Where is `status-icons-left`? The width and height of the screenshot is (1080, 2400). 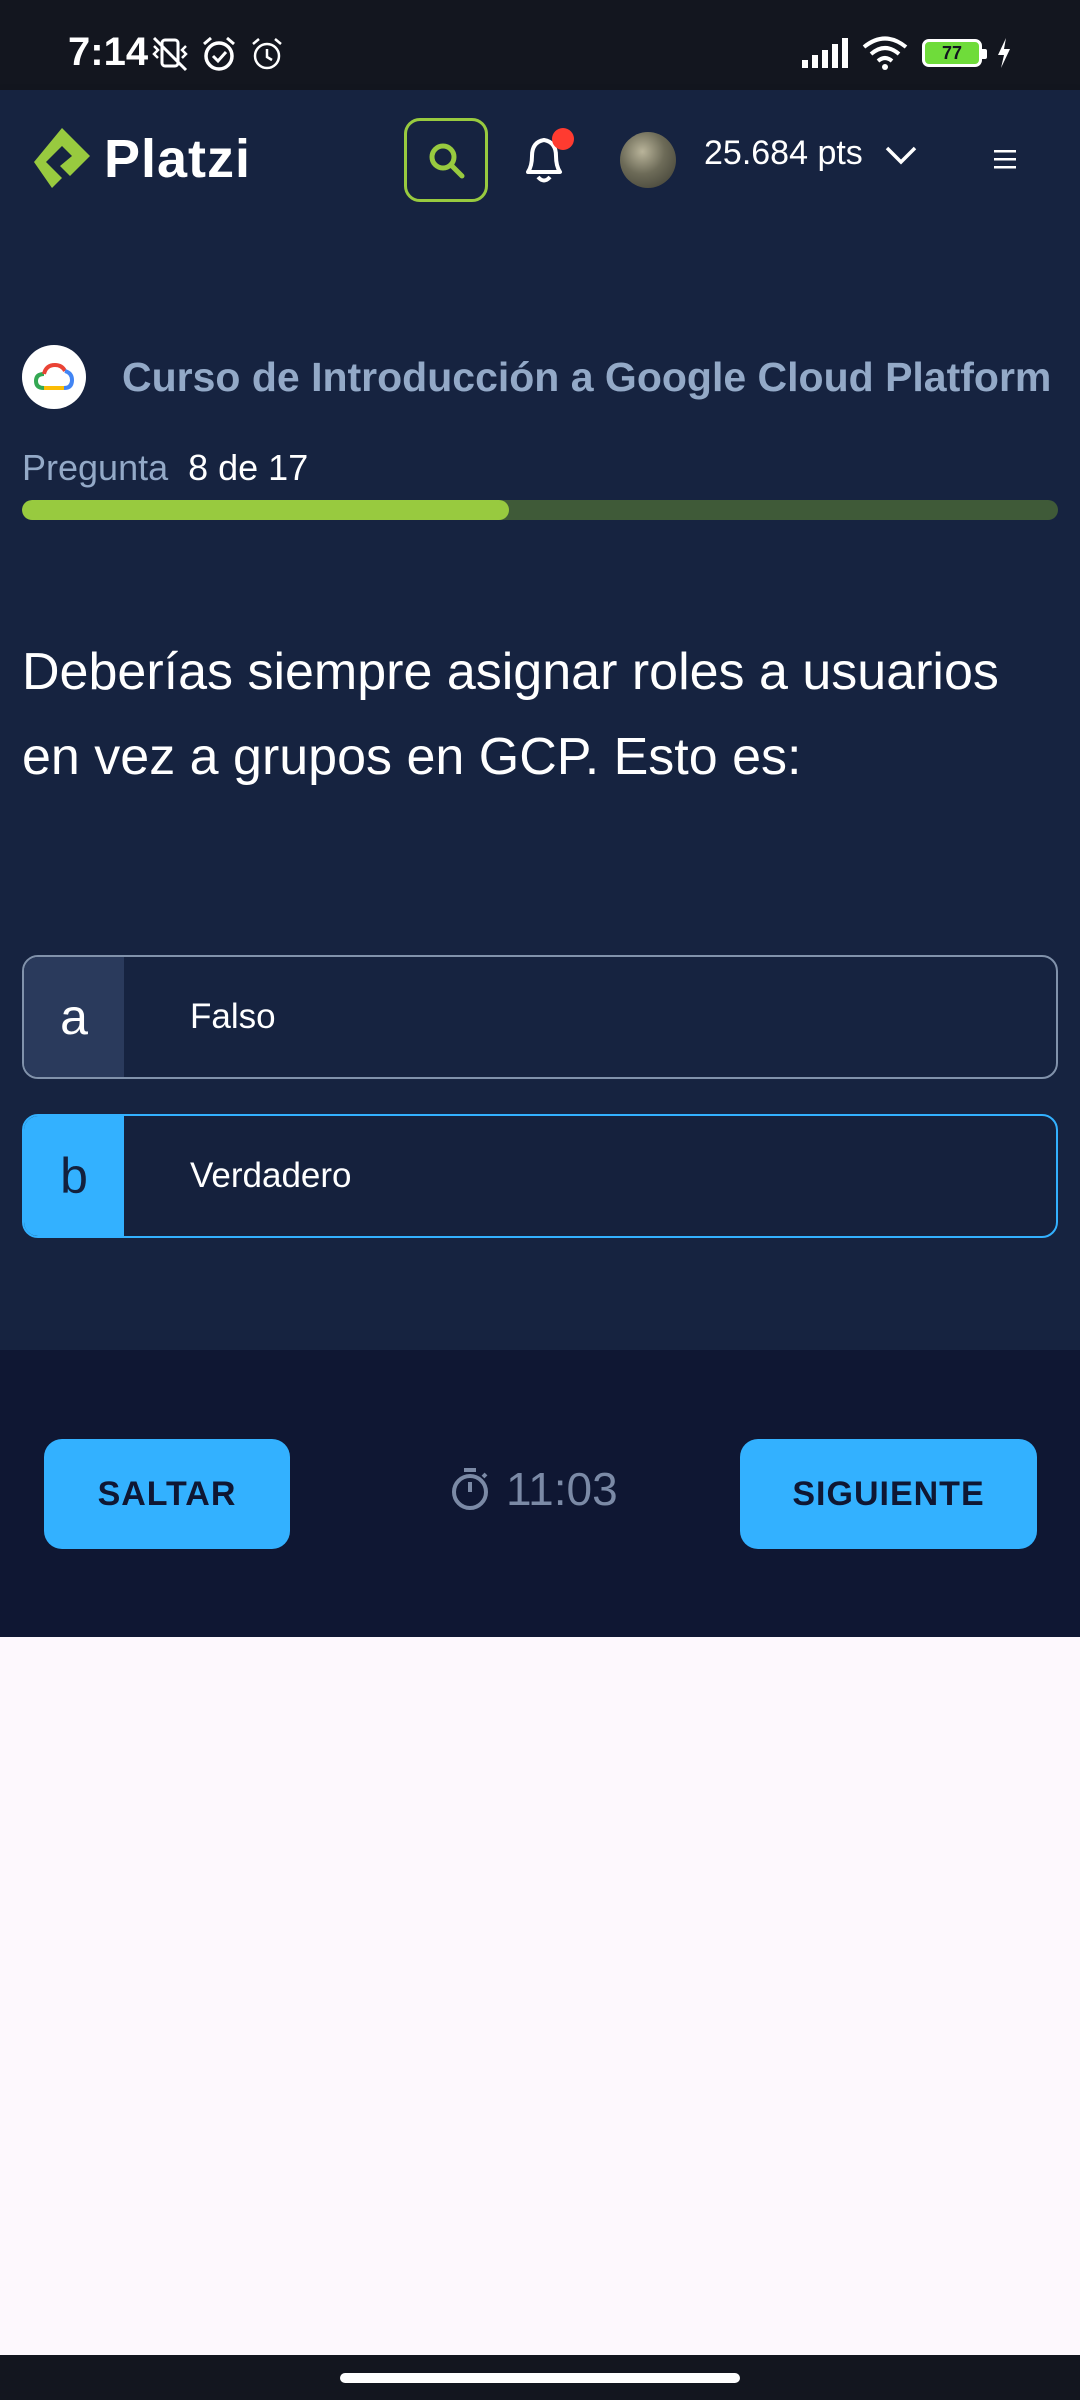
status-icons-left is located at coordinates (218, 54).